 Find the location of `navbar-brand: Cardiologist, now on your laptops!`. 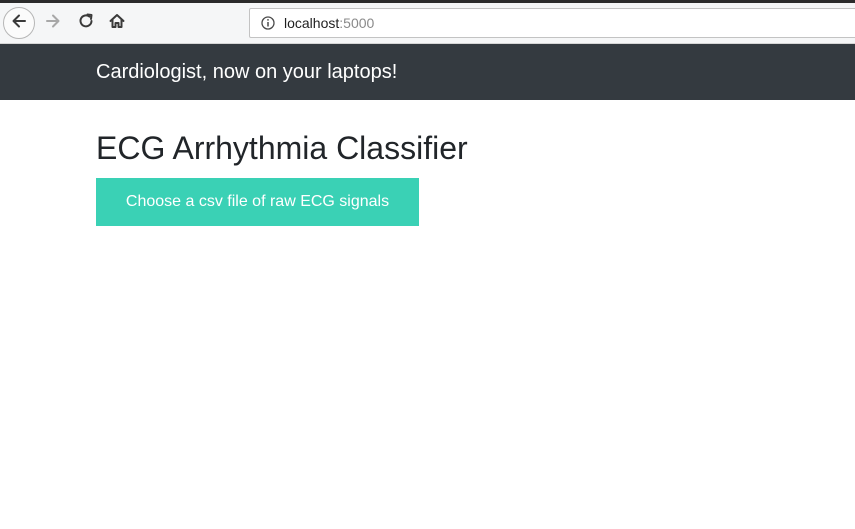

navbar-brand: Cardiologist, now on your laptops! is located at coordinates (246, 72).